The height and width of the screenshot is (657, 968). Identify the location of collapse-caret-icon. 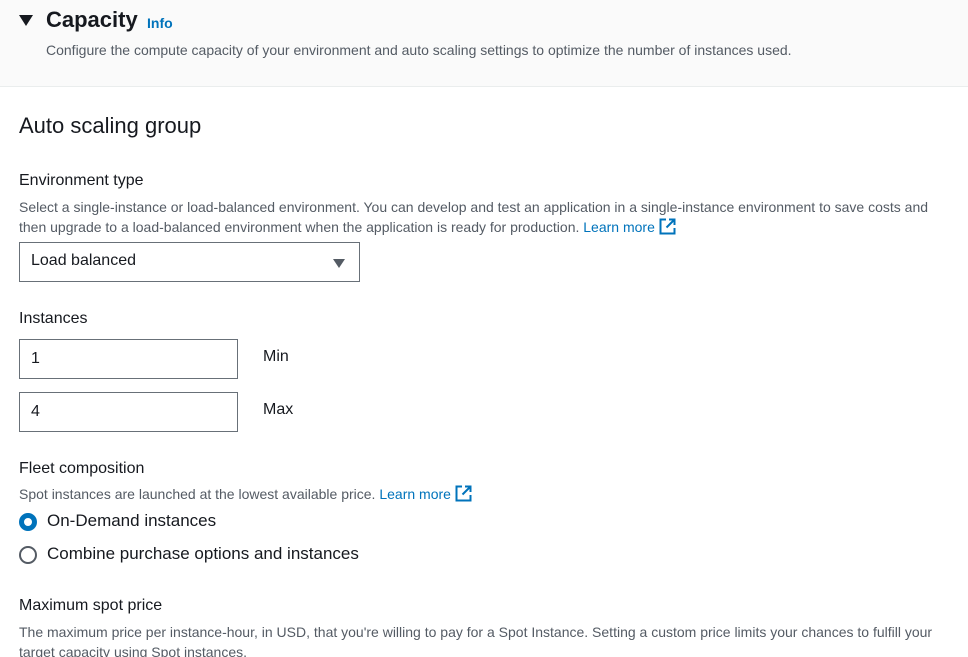
(26, 20).